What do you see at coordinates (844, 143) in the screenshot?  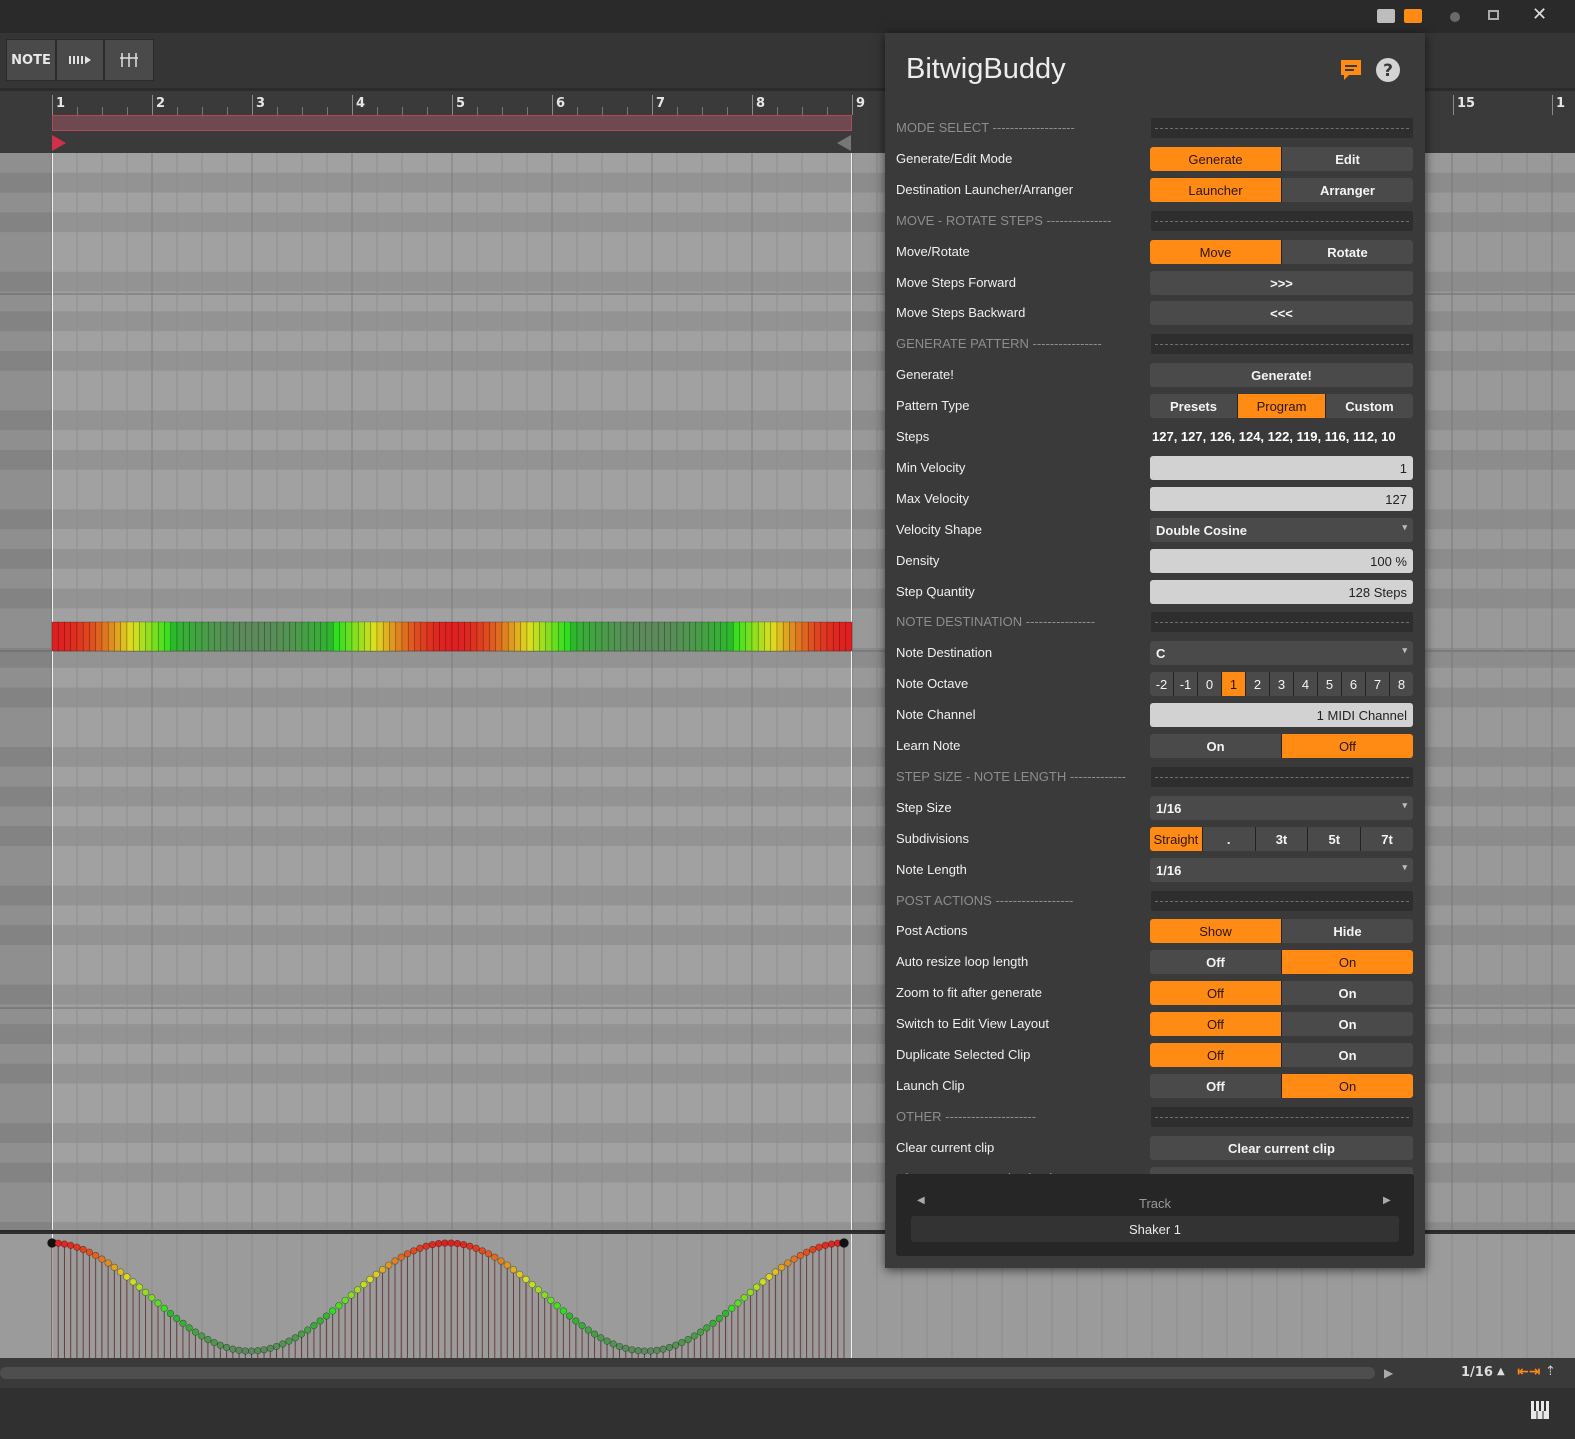 I see `loop-end-marker` at bounding box center [844, 143].